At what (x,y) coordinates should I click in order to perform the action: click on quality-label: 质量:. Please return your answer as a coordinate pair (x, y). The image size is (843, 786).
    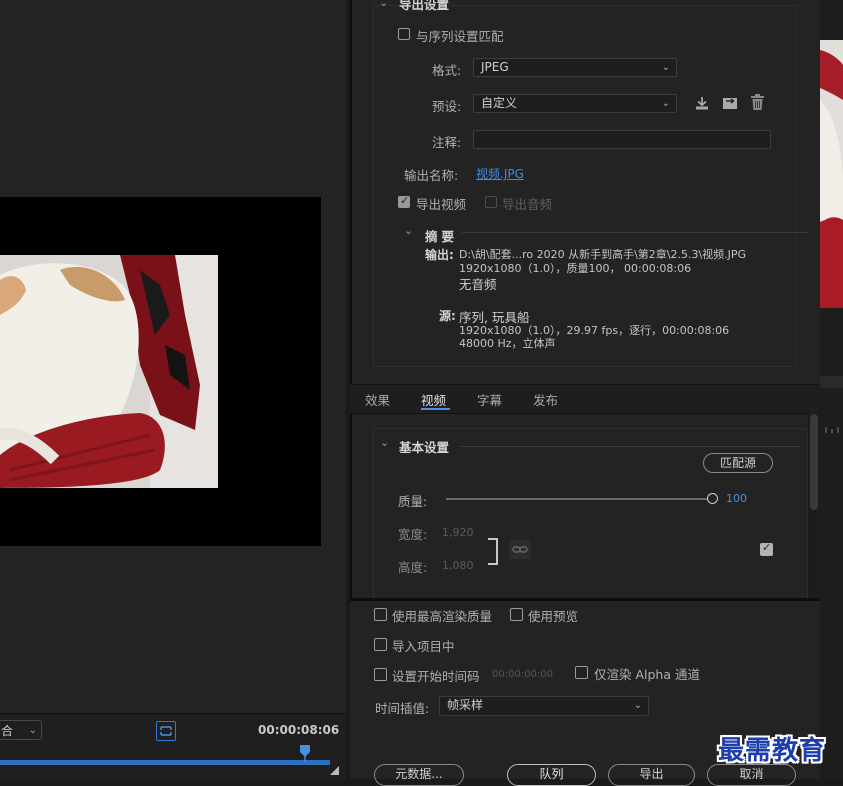
    Looking at the image, I should click on (413, 501).